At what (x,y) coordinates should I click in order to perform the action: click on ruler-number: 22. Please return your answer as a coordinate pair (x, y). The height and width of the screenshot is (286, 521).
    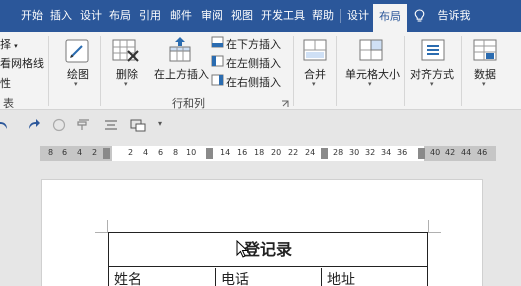
    Looking at the image, I should click on (293, 152).